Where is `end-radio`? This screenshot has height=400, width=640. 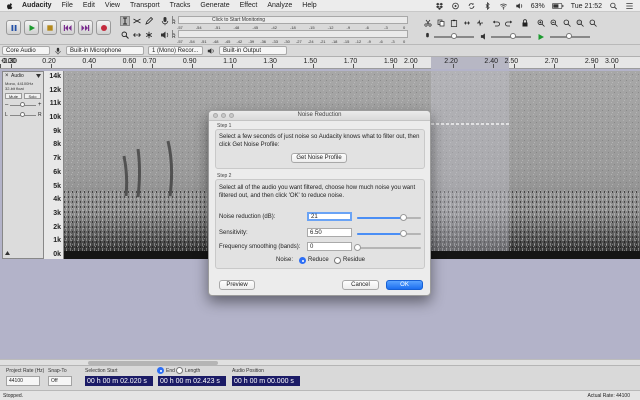
end-radio is located at coordinates (160, 370).